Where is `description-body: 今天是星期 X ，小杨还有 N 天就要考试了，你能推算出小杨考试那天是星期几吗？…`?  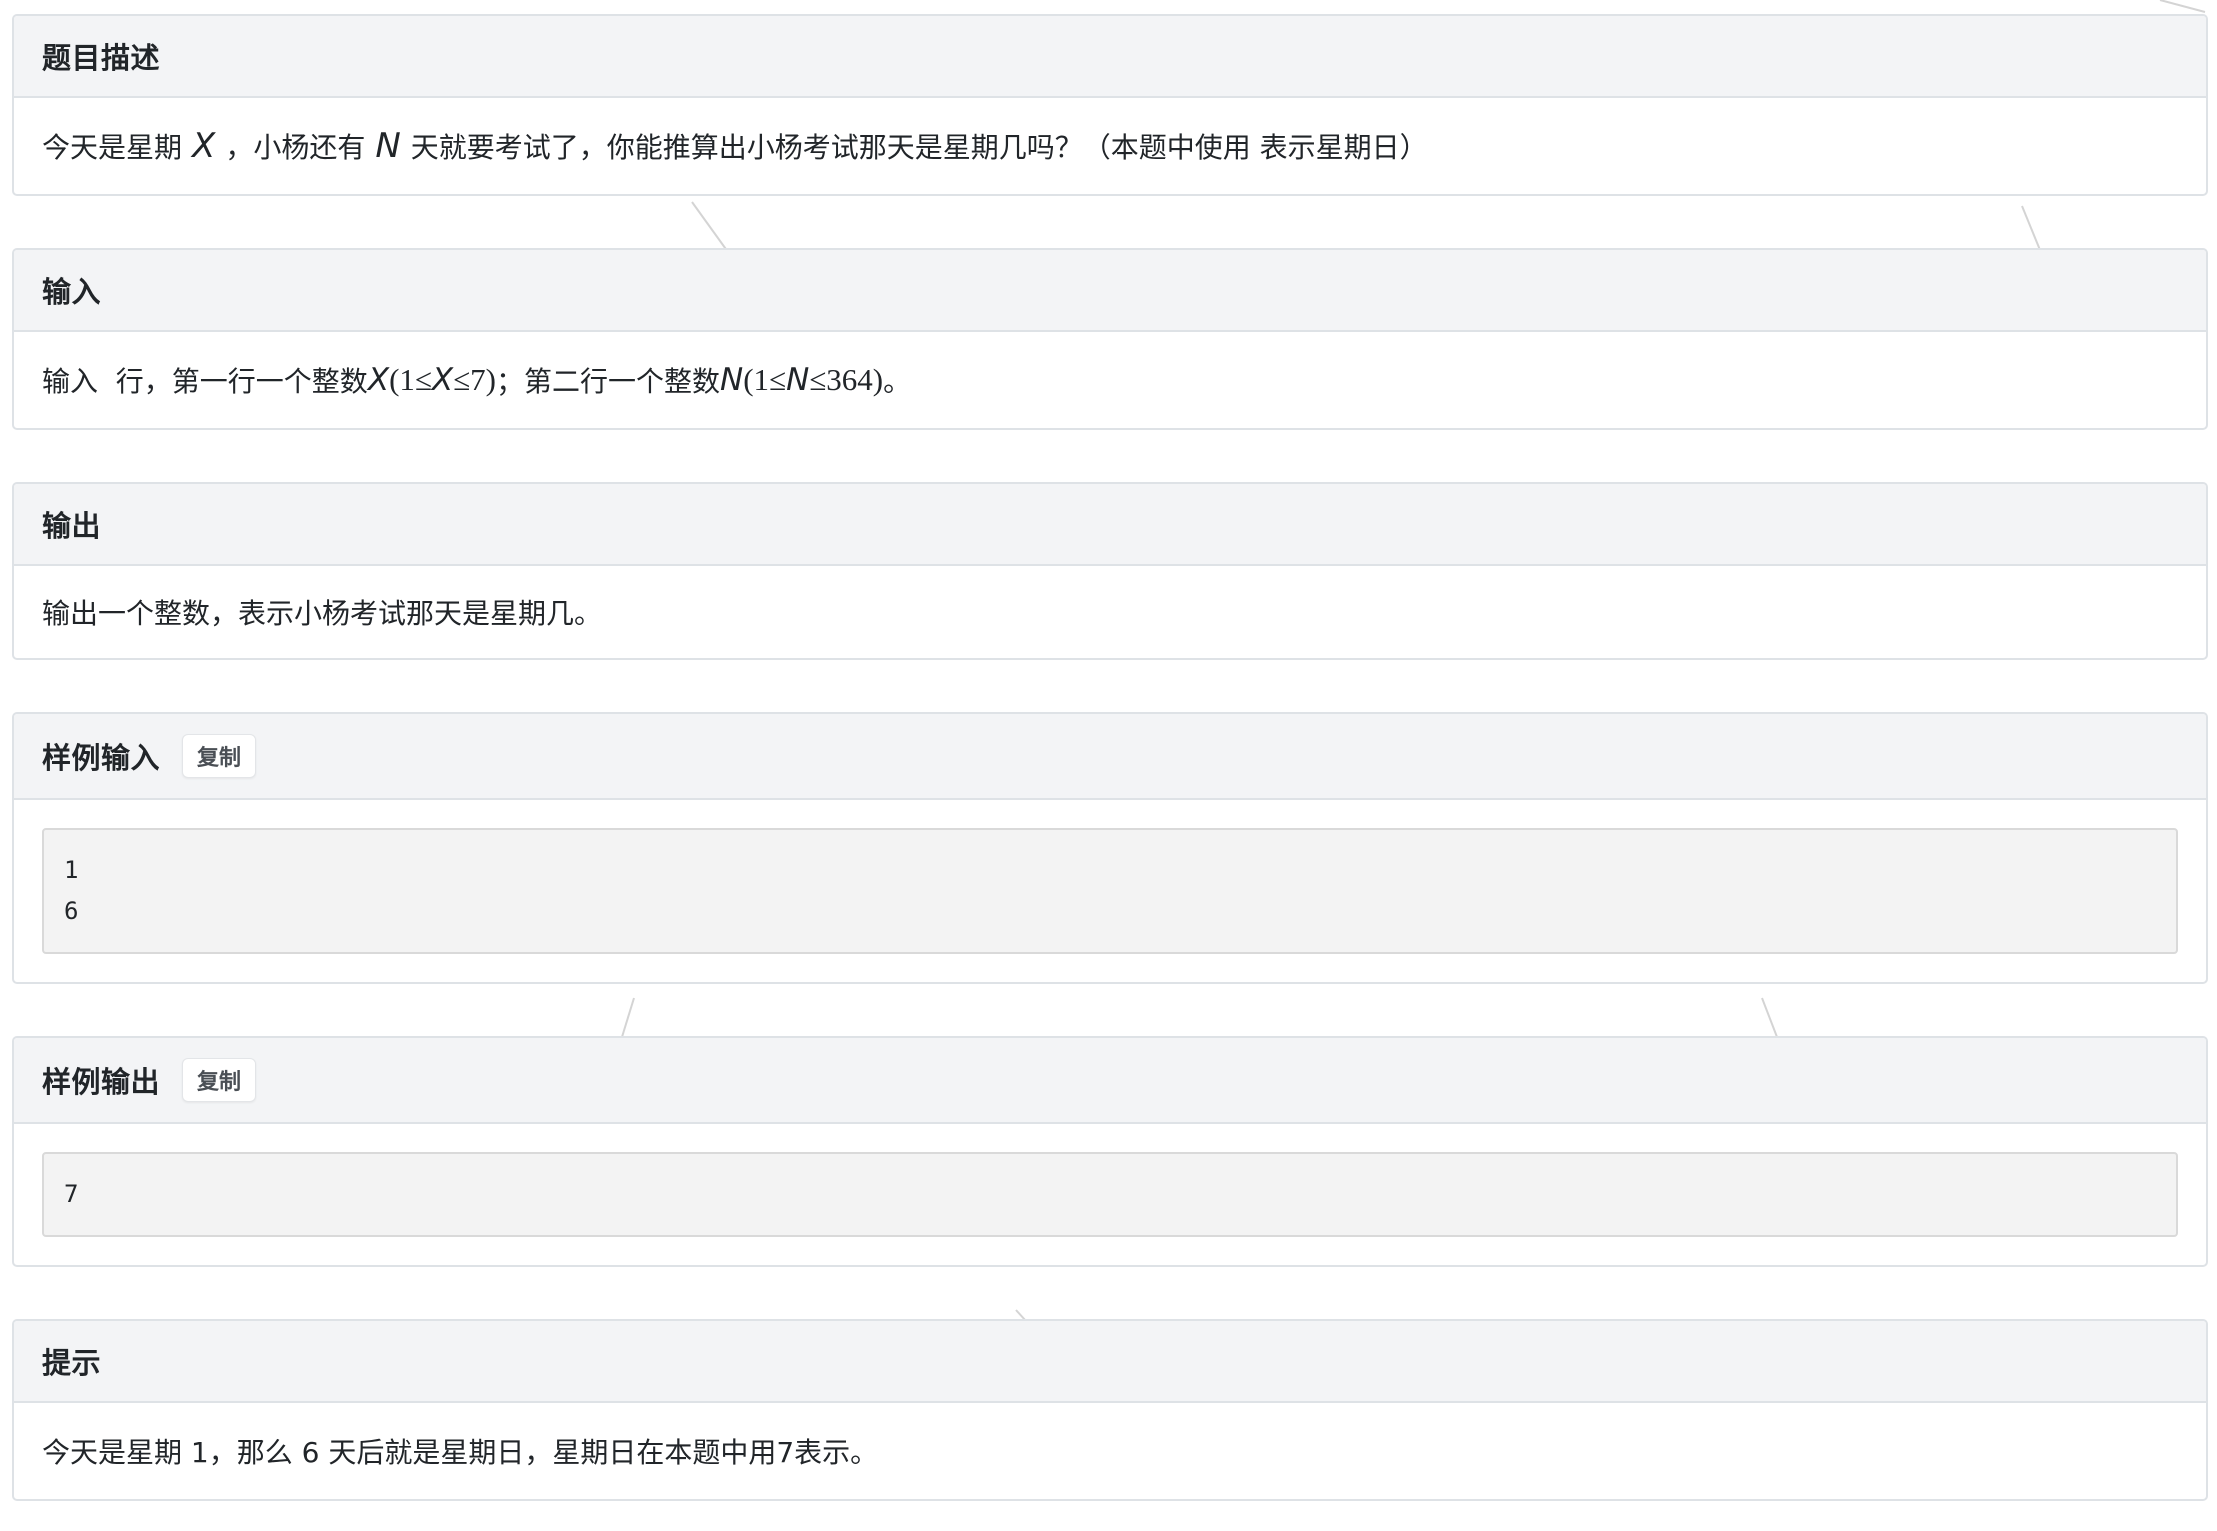
description-body: 今天是星期 X ，小杨还有 N 天就要考试了，你能推算出小杨考试那天是星期几吗？… is located at coordinates (1110, 146).